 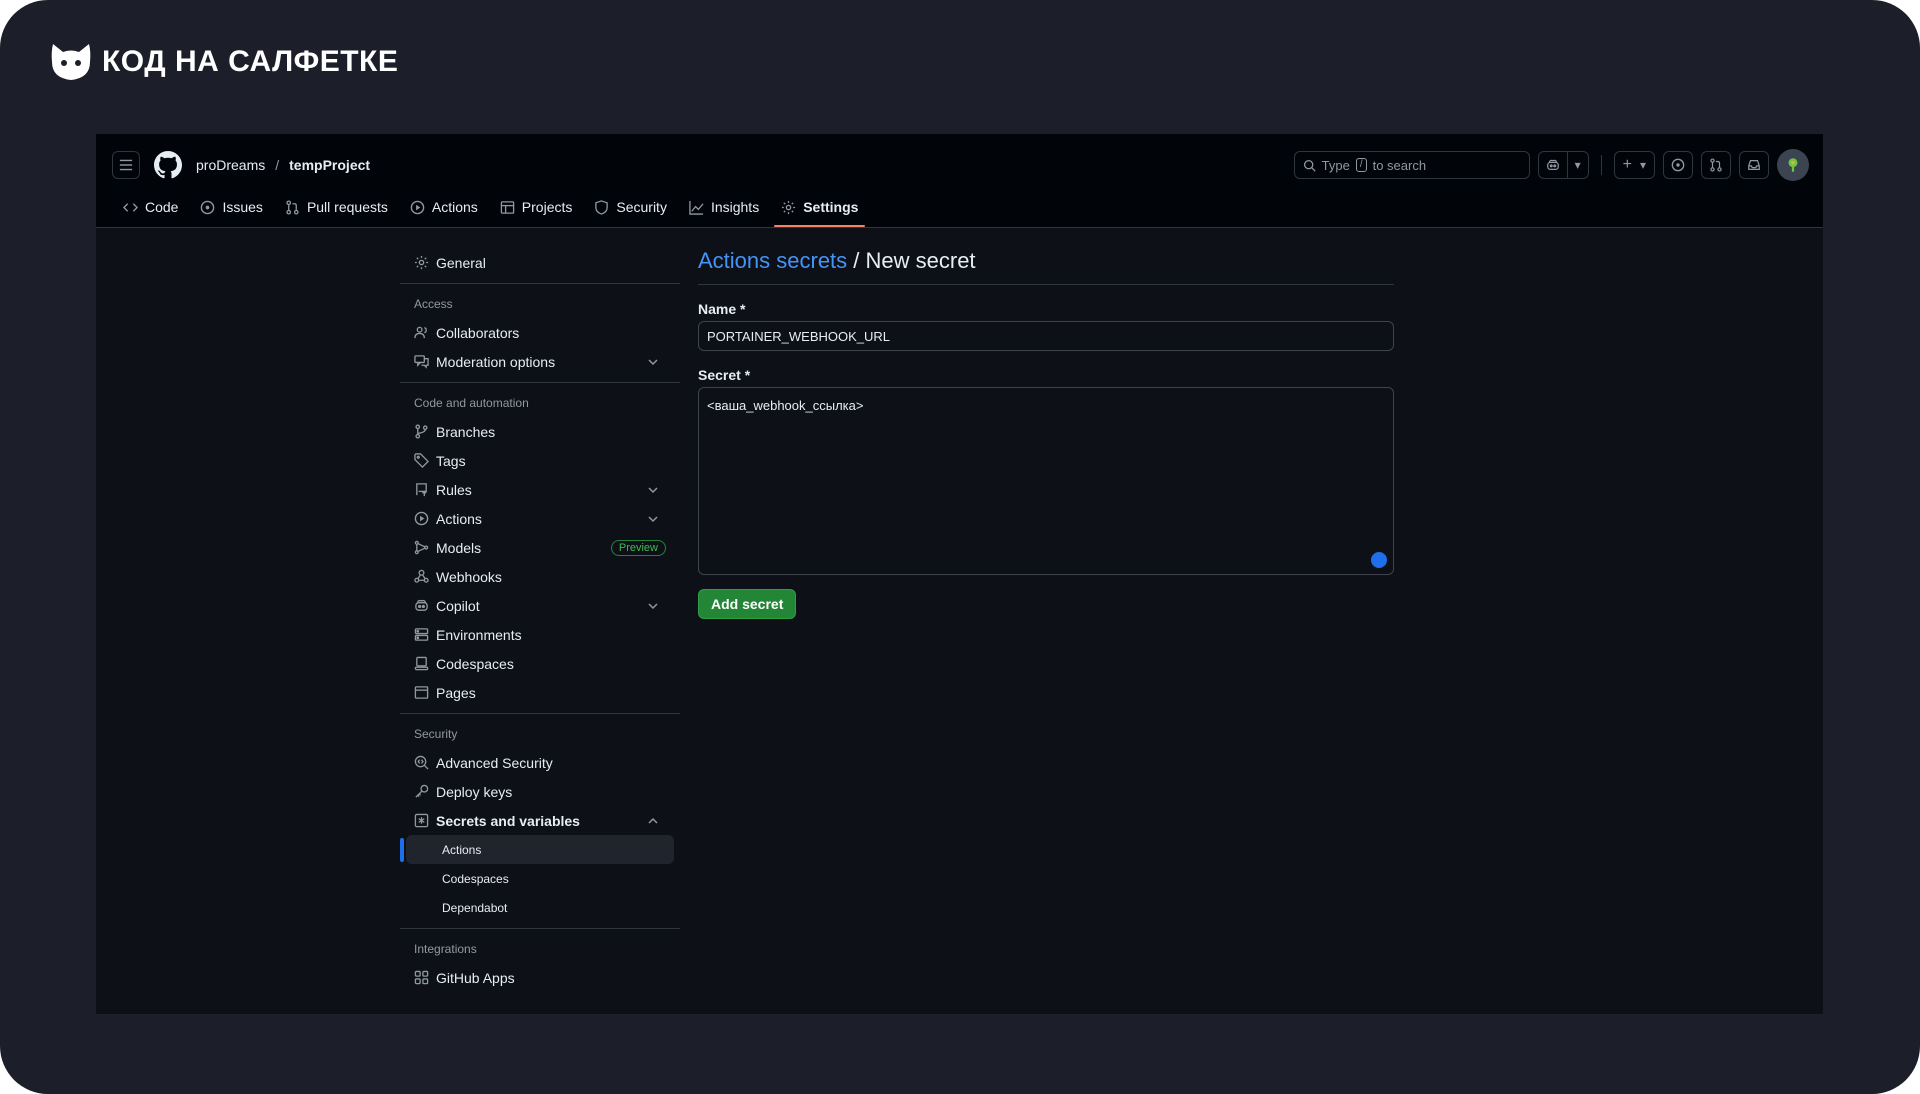 I want to click on sidebar-item-advanced-security: Advanced Security, so click(x=540, y=762).